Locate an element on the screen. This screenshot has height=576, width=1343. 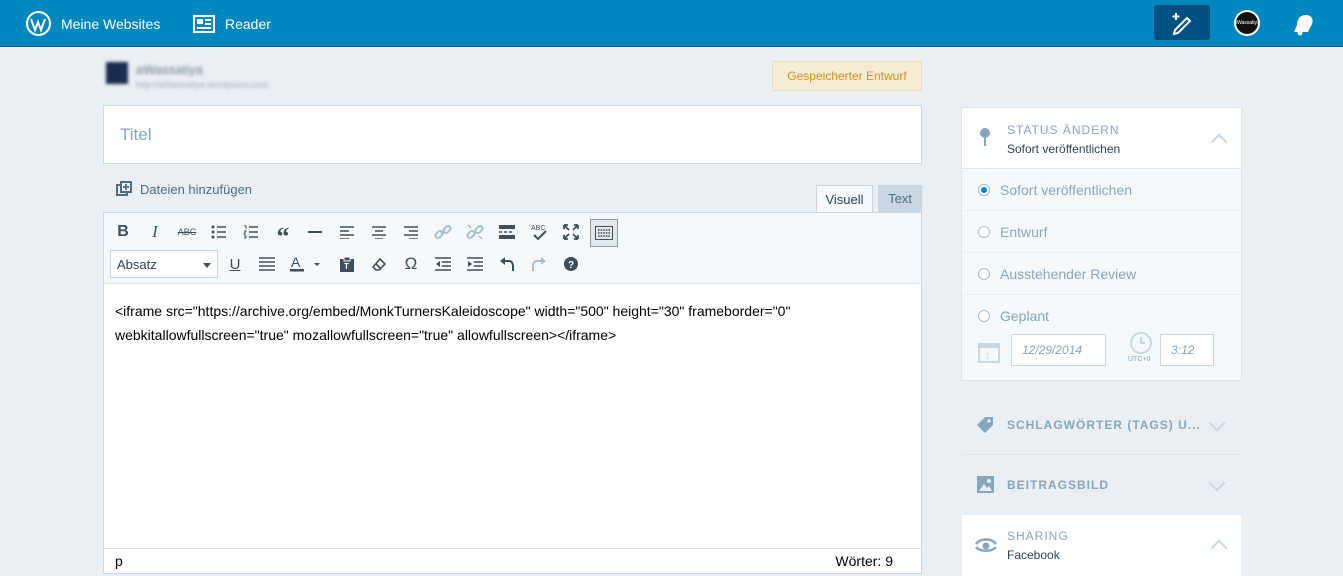
align-left-button is located at coordinates (347, 232).